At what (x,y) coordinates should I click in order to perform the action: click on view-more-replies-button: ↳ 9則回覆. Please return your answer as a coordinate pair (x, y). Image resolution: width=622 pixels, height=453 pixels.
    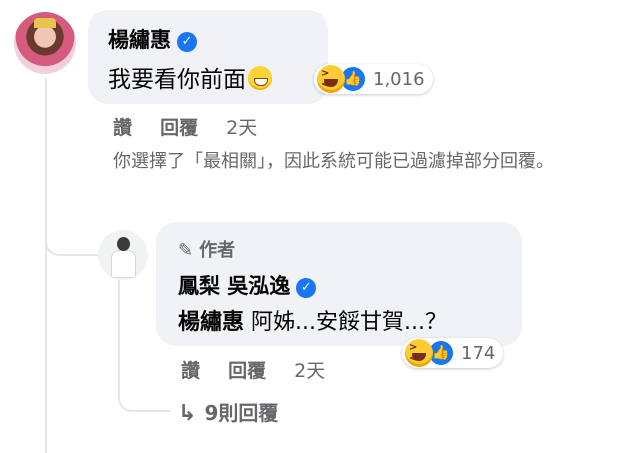
    Looking at the image, I should click on (228, 411).